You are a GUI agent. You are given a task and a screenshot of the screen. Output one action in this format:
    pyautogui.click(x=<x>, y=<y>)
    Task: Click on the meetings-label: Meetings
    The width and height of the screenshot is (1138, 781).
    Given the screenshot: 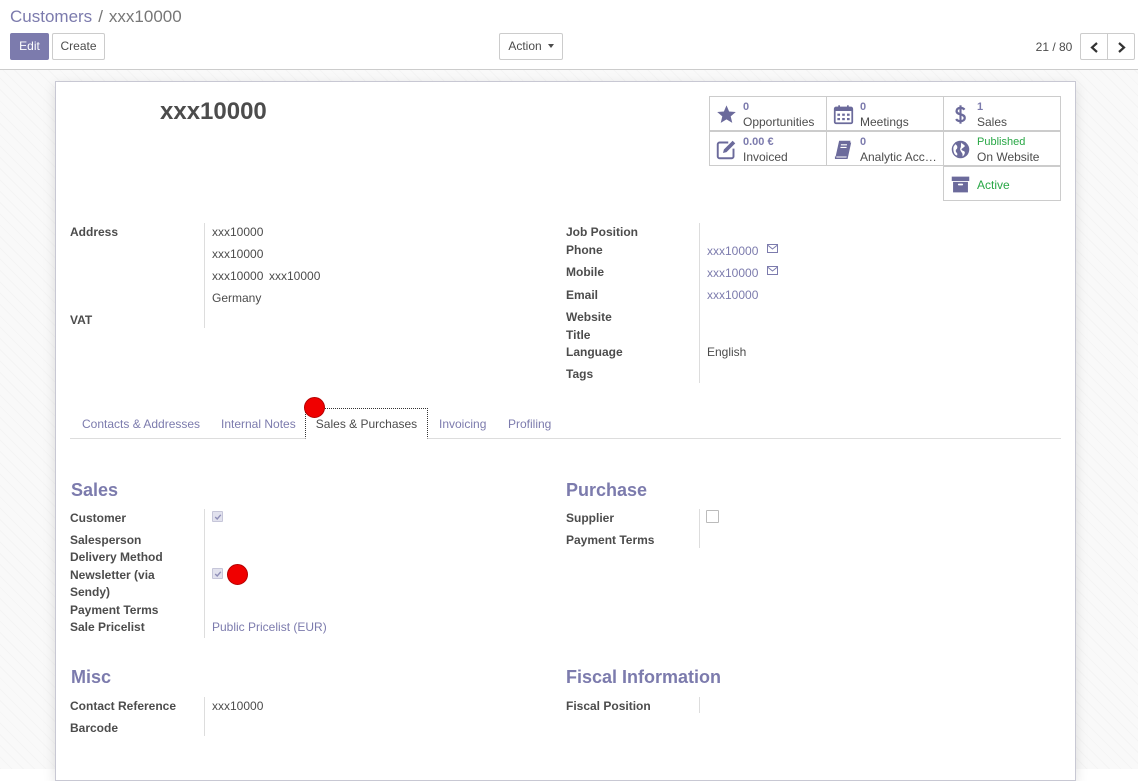 What is the action you would take?
    pyautogui.click(x=884, y=122)
    